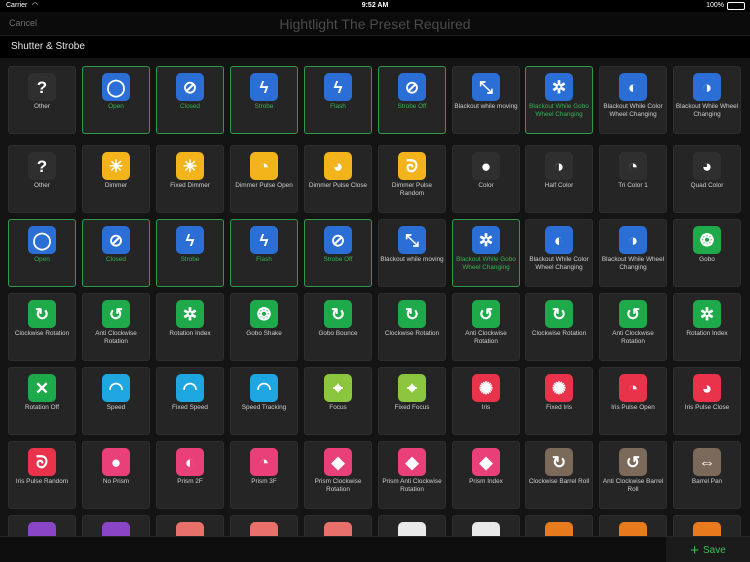  Describe the element at coordinates (375, 6) in the screenshot. I see `status-bar: Carrier ◠ 9:52 AM 100%` at that location.